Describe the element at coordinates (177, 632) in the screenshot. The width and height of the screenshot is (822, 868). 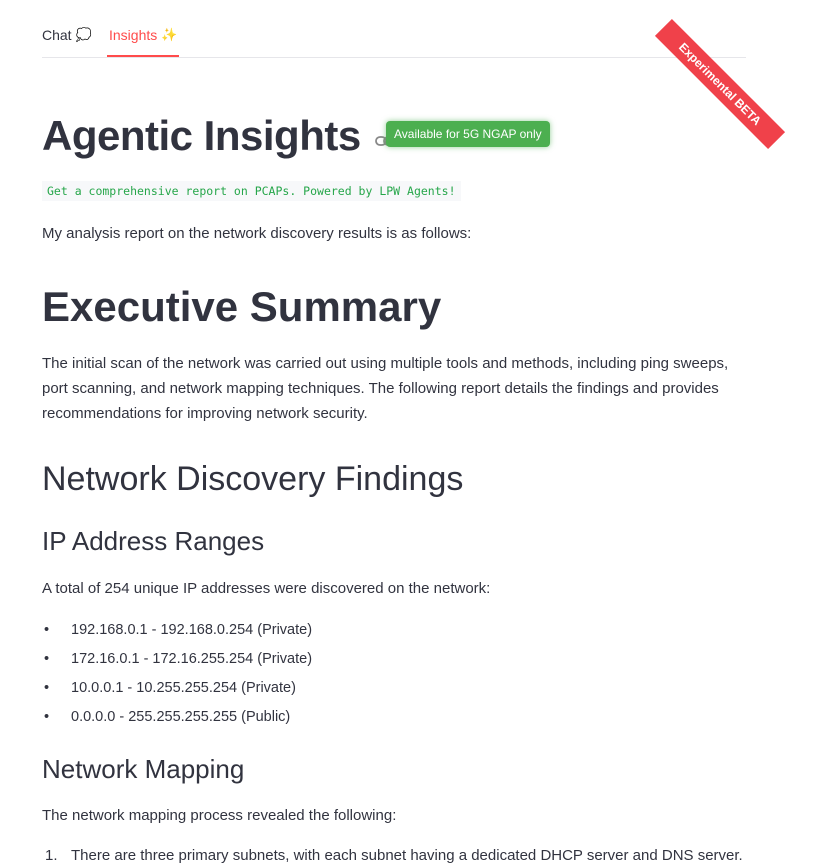
I see `list-item: 192.168.0.1 - 192.168.0.254 (Private)` at that location.